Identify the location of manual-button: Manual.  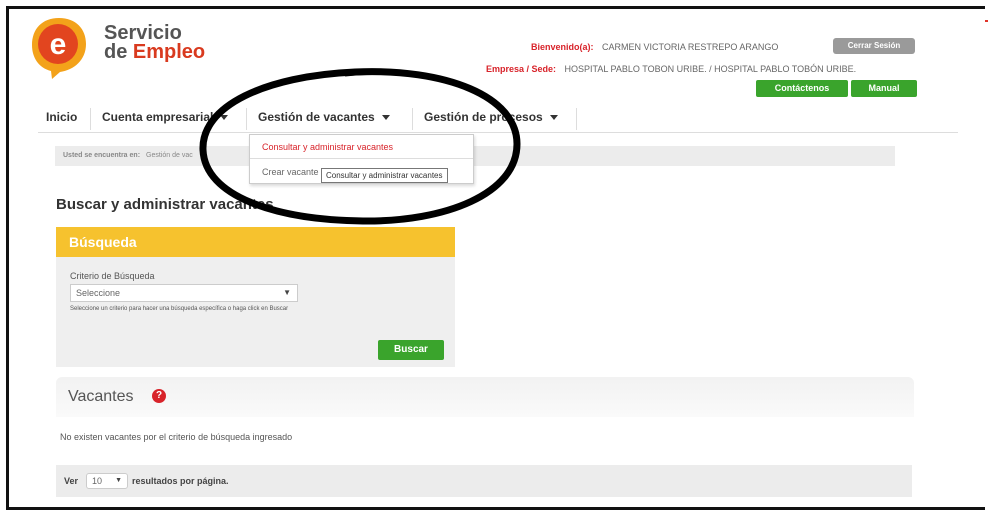
(884, 88).